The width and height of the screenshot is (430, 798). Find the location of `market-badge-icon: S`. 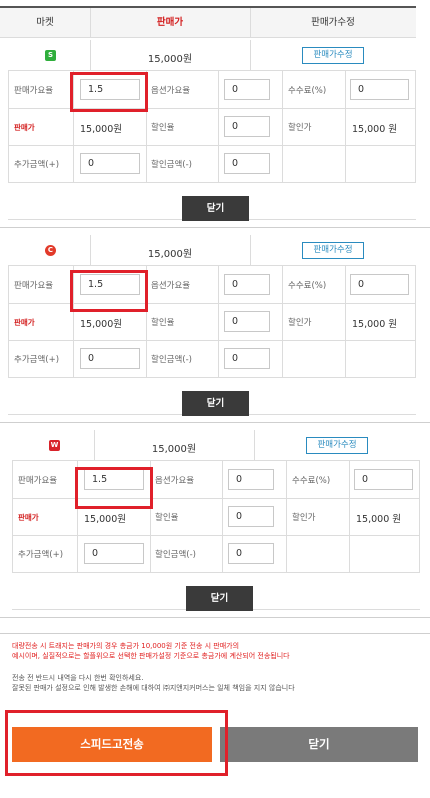

market-badge-icon: S is located at coordinates (50, 55).